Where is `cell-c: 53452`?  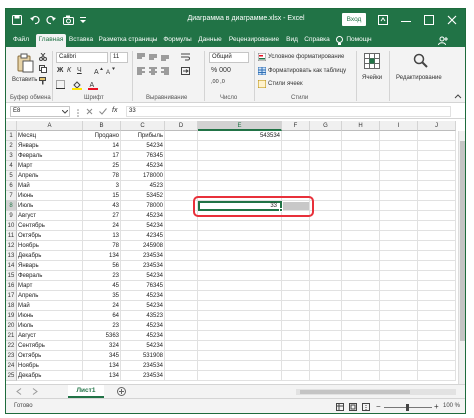
cell-c: 53452 is located at coordinates (143, 196).